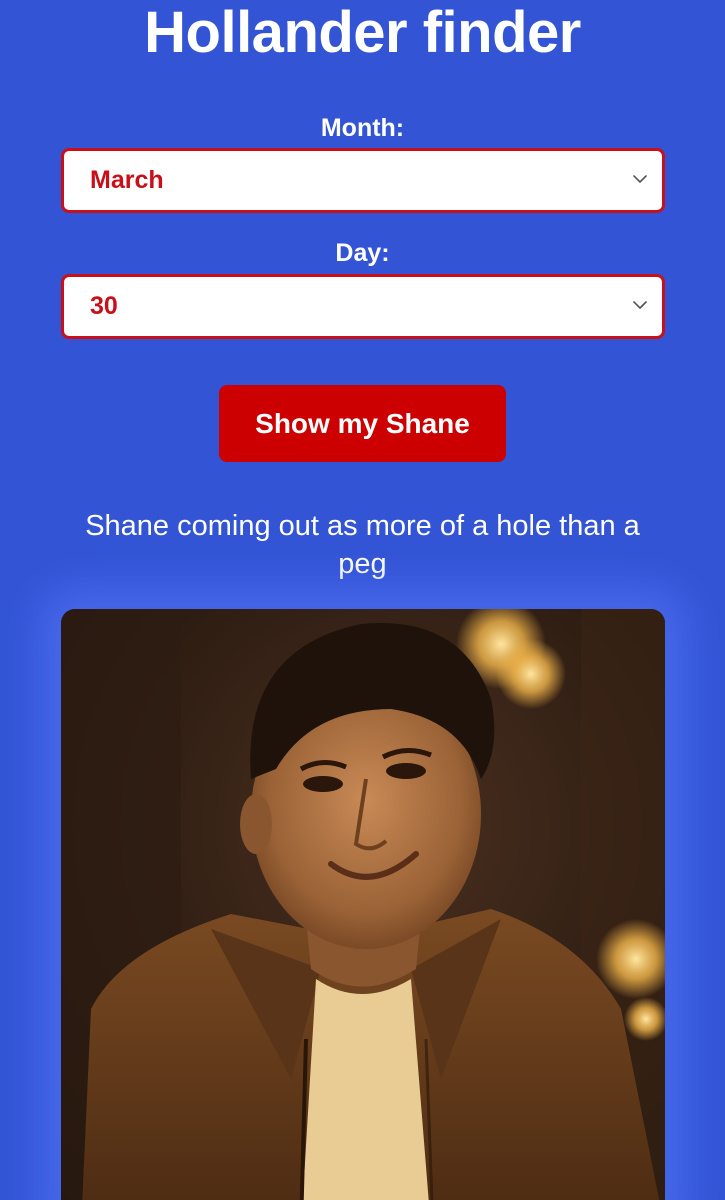  Describe the element at coordinates (362, 32) in the screenshot. I see `page-title: Hollander finder` at that location.